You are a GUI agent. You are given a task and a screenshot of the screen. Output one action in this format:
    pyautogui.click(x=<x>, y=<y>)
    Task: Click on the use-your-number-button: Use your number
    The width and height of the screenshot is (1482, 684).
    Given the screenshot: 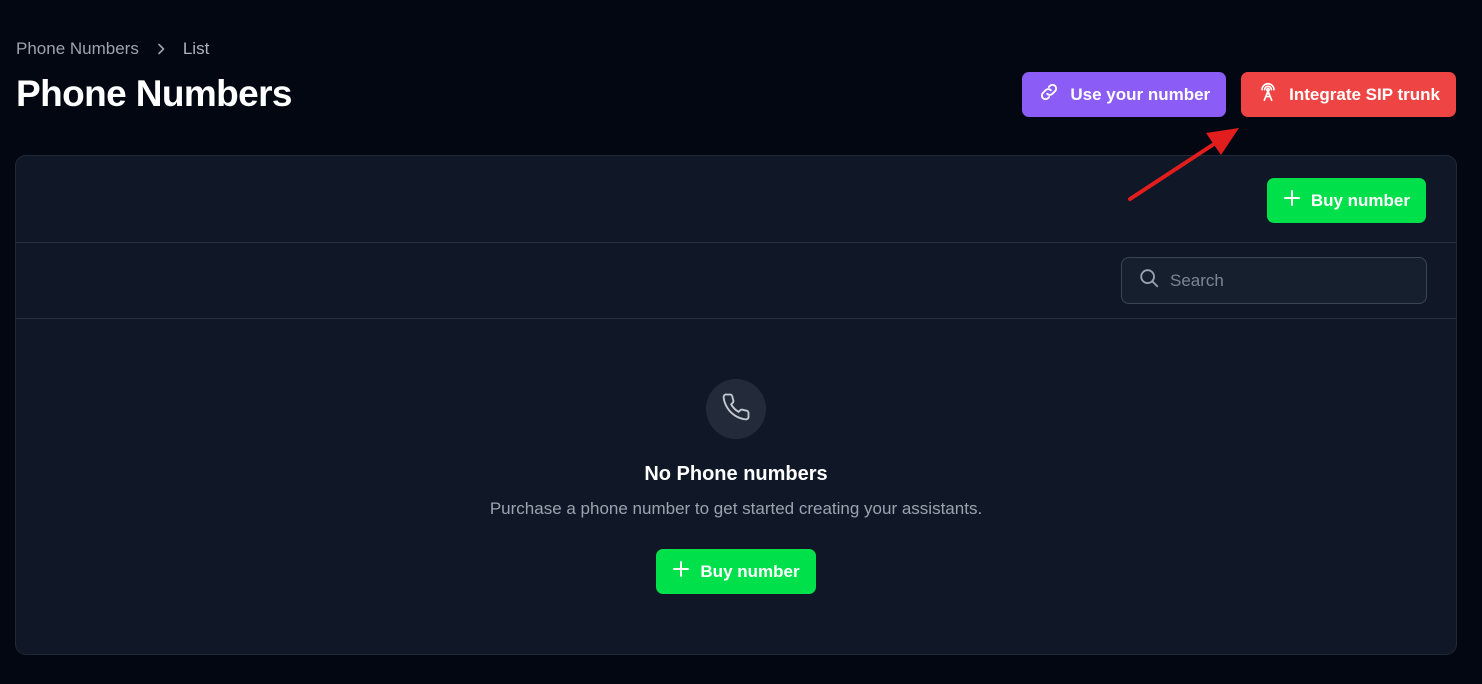 What is the action you would take?
    pyautogui.click(x=1124, y=94)
    